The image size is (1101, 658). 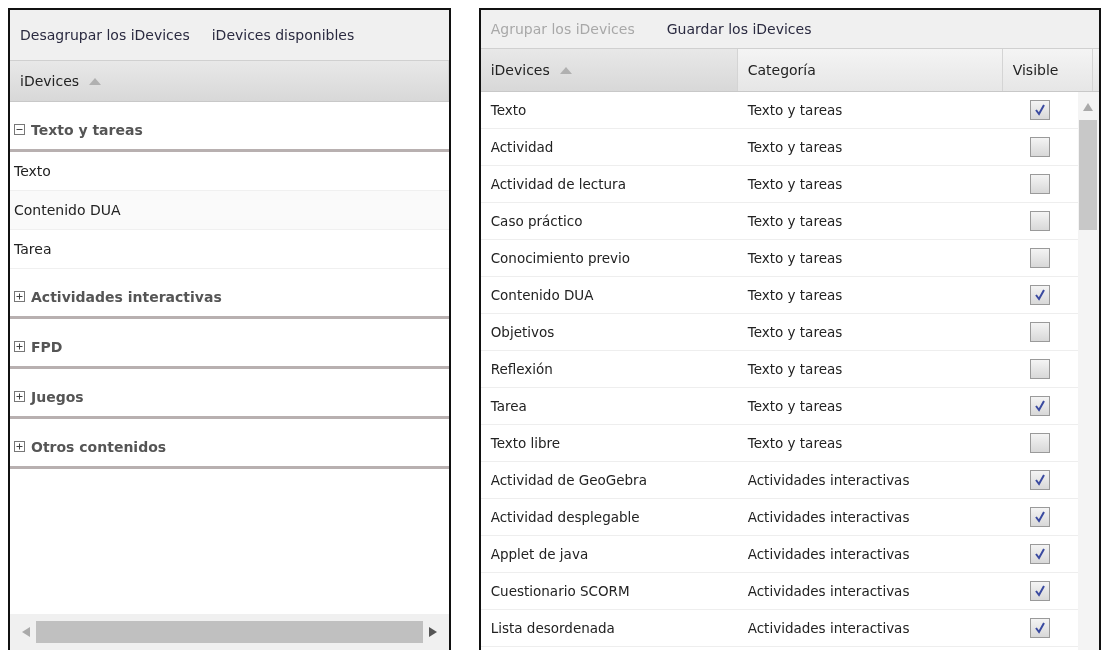 I want to click on group-label: Texto y tareas, so click(x=87, y=129).